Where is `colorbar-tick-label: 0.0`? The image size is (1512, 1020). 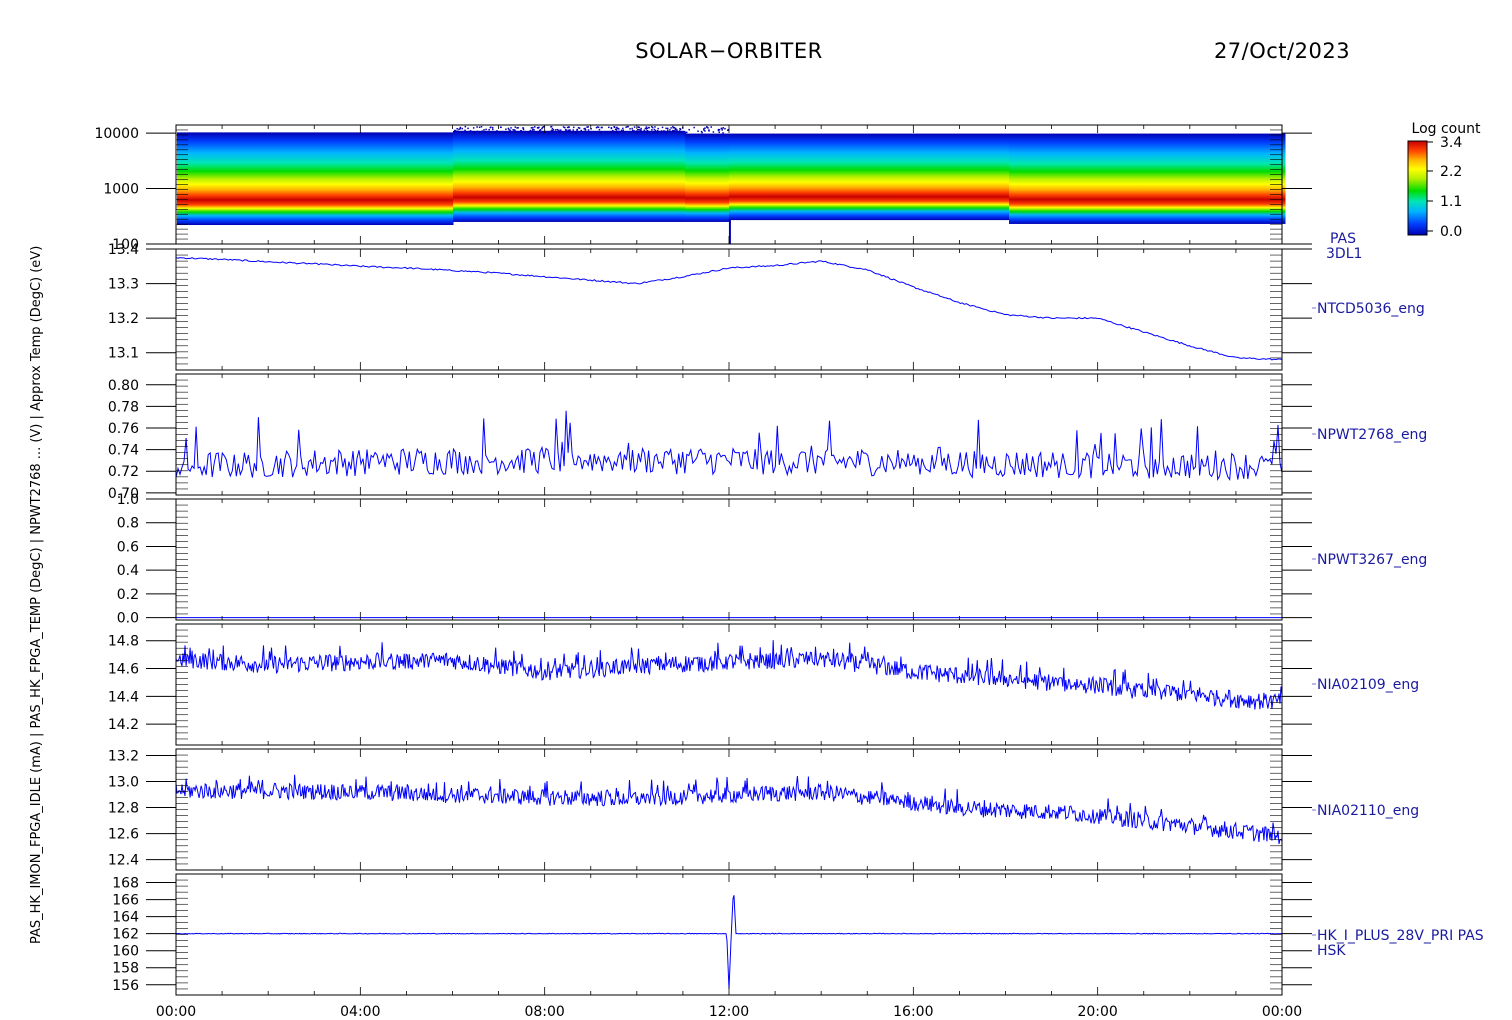
colorbar-tick-label: 0.0 is located at coordinates (1451, 232).